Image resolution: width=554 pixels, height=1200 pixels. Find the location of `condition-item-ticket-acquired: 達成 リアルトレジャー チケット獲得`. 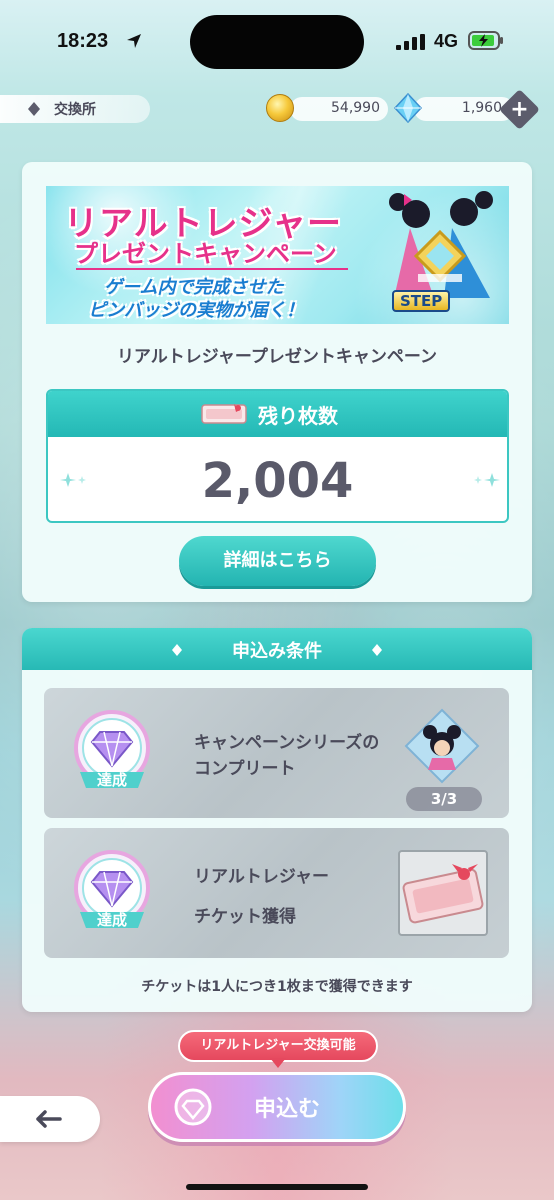

condition-item-ticket-acquired: 達成 リアルトレジャー チケット獲得 is located at coordinates (276, 893).